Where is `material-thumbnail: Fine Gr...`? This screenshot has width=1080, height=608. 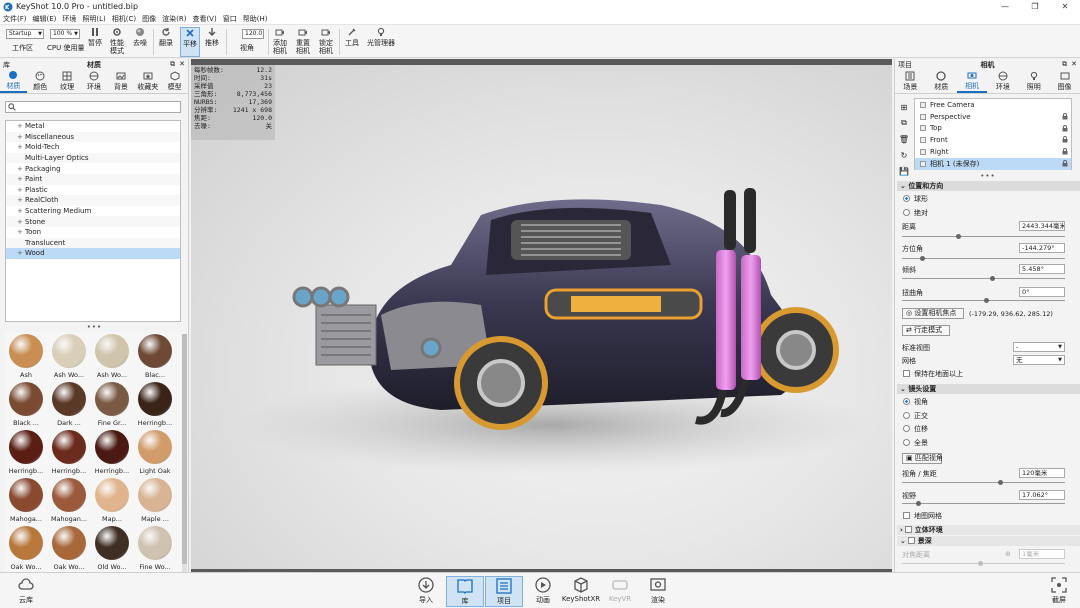 material-thumbnail: Fine Gr... is located at coordinates (112, 405).